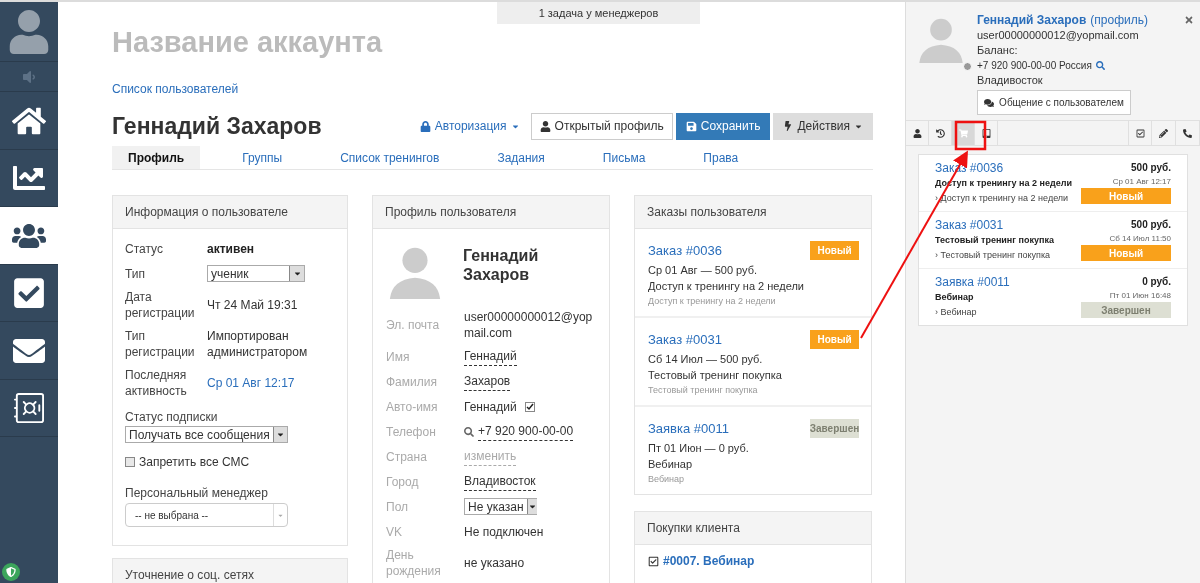  What do you see at coordinates (693, 528) in the screenshot?
I see `panel-title: Покупки клиента` at bounding box center [693, 528].